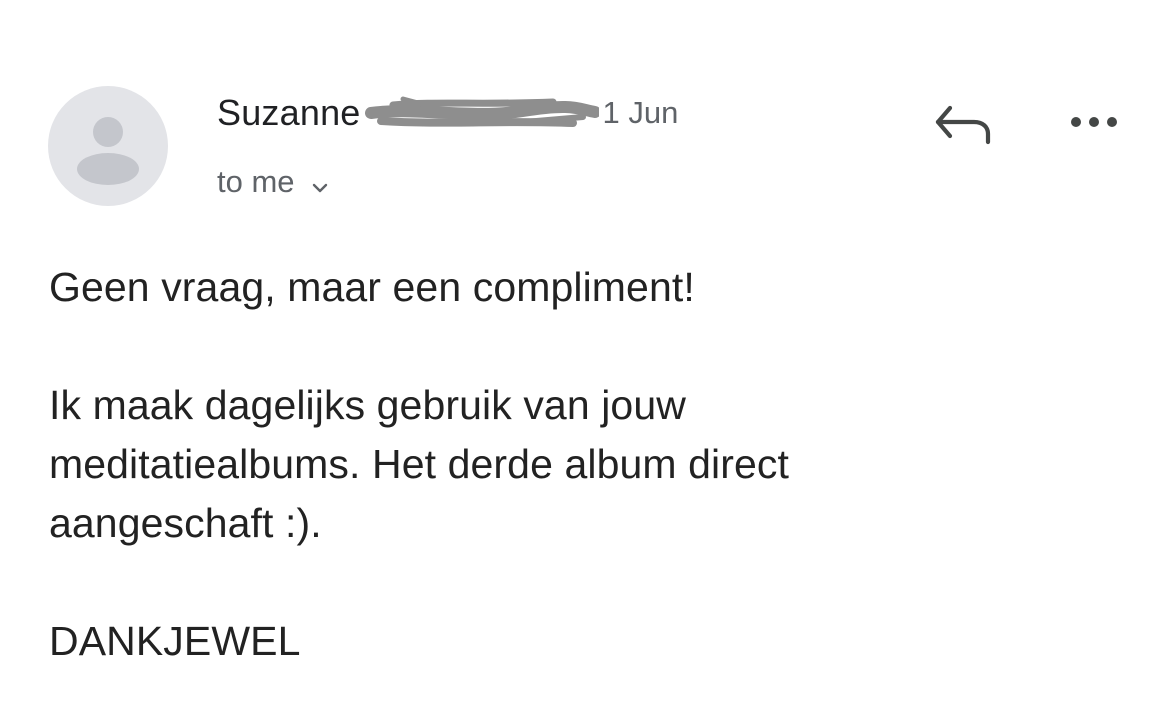 This screenshot has width=1166, height=726. I want to click on sender-line: Suzanne 1 Jun, so click(447, 113).